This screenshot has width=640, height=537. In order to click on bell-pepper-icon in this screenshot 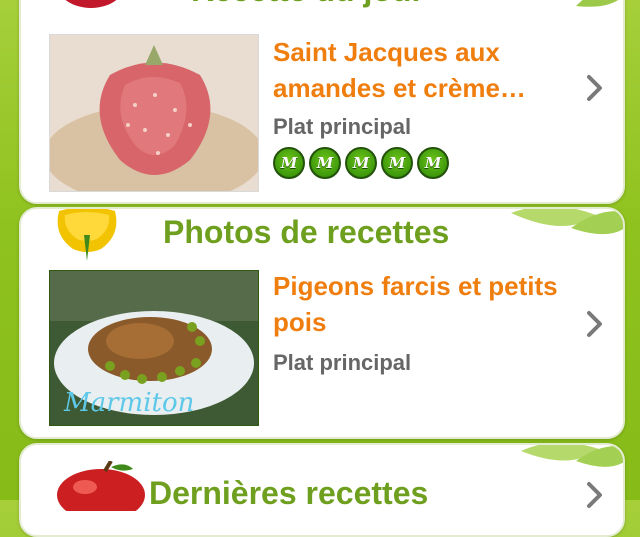, I will do `click(87, 235)`.